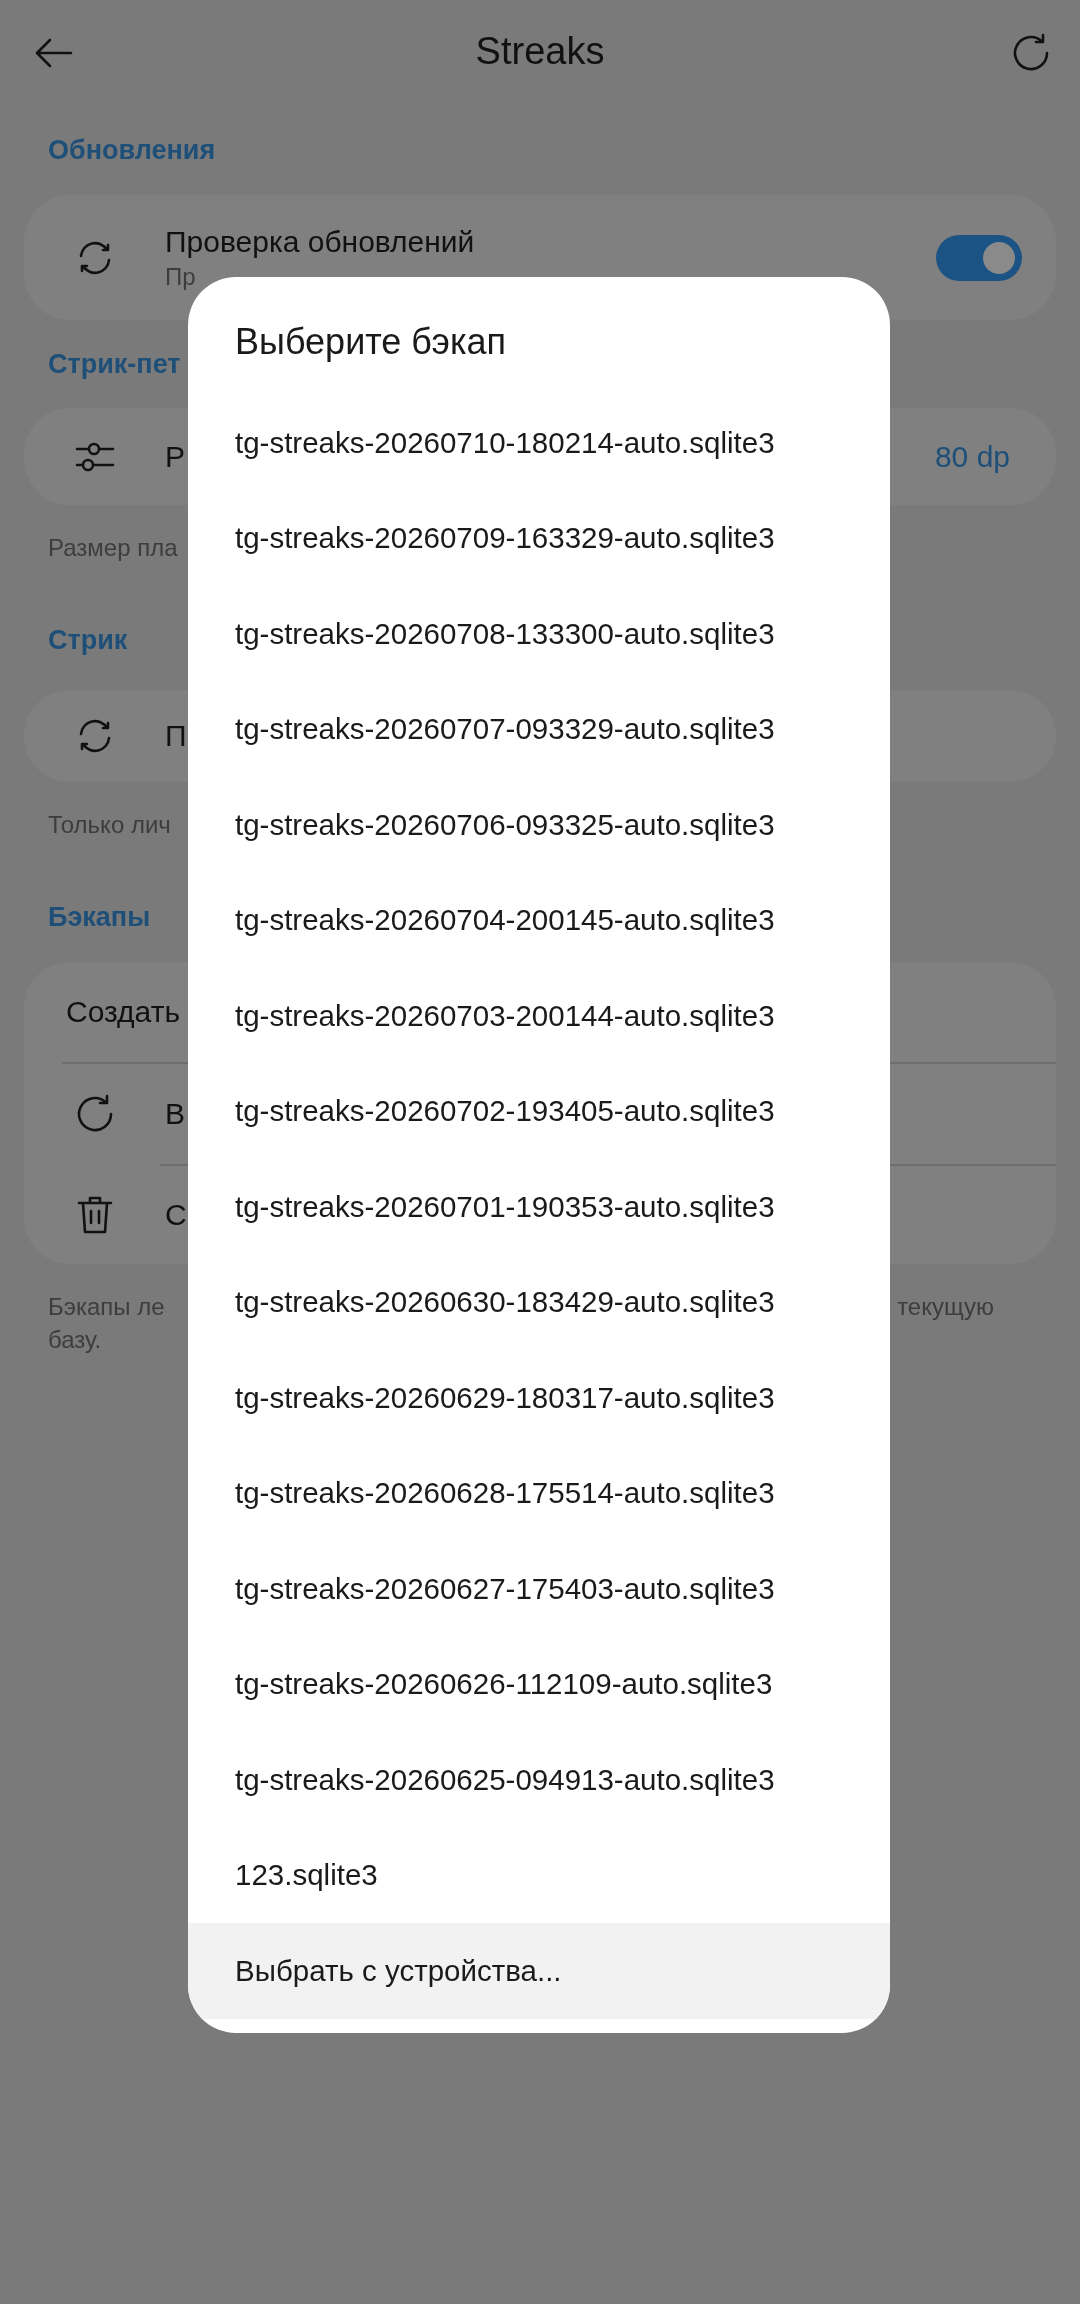  I want to click on backup-file-item: tg-streaks-20260709-163329-auto.sqlite3, so click(539, 538).